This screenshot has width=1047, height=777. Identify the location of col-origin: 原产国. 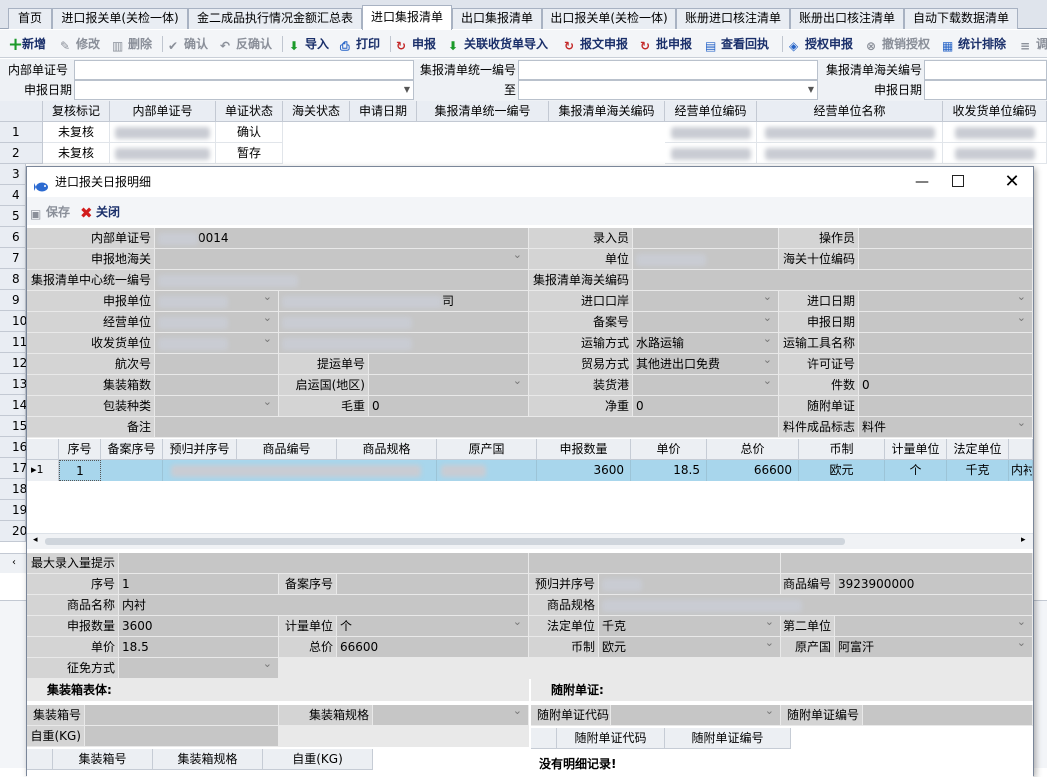
(487, 449).